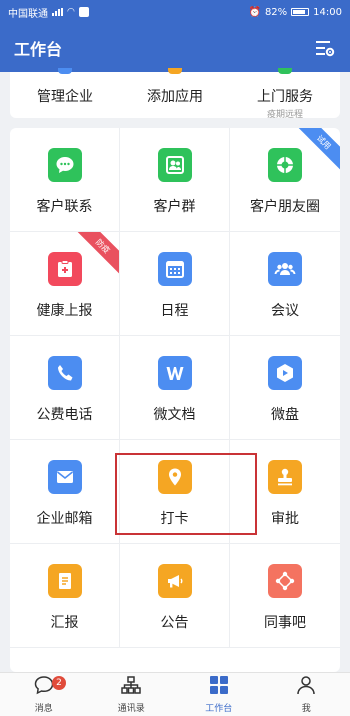 This screenshot has width=350, height=716. I want to click on app-label: 打卡, so click(174, 519).